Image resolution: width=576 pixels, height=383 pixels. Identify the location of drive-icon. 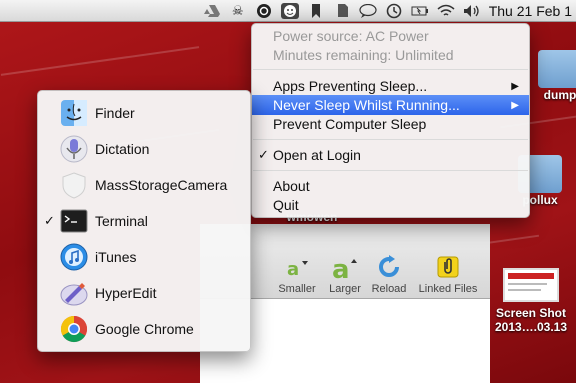
(212, 11).